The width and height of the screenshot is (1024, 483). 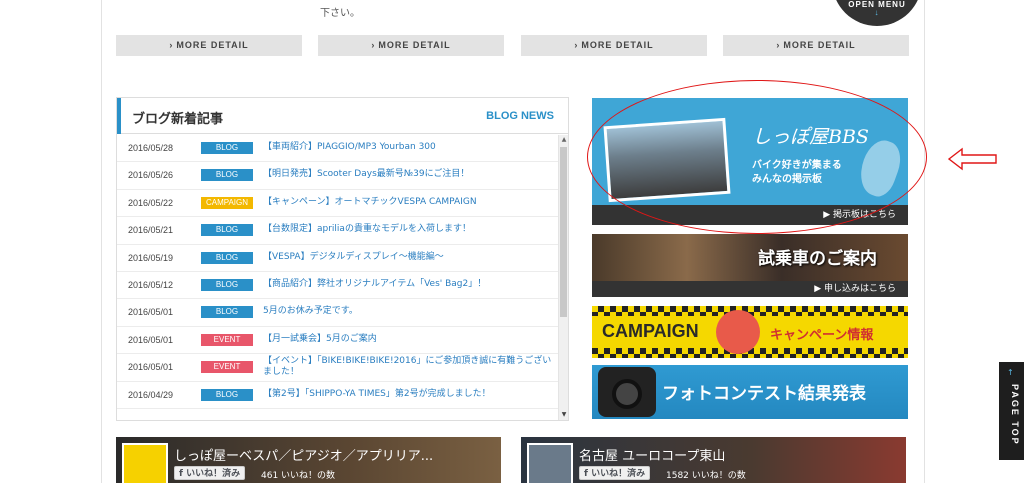 I want to click on blog-header: ブログ新着記事 BLOG NEWS, so click(x=342, y=116).